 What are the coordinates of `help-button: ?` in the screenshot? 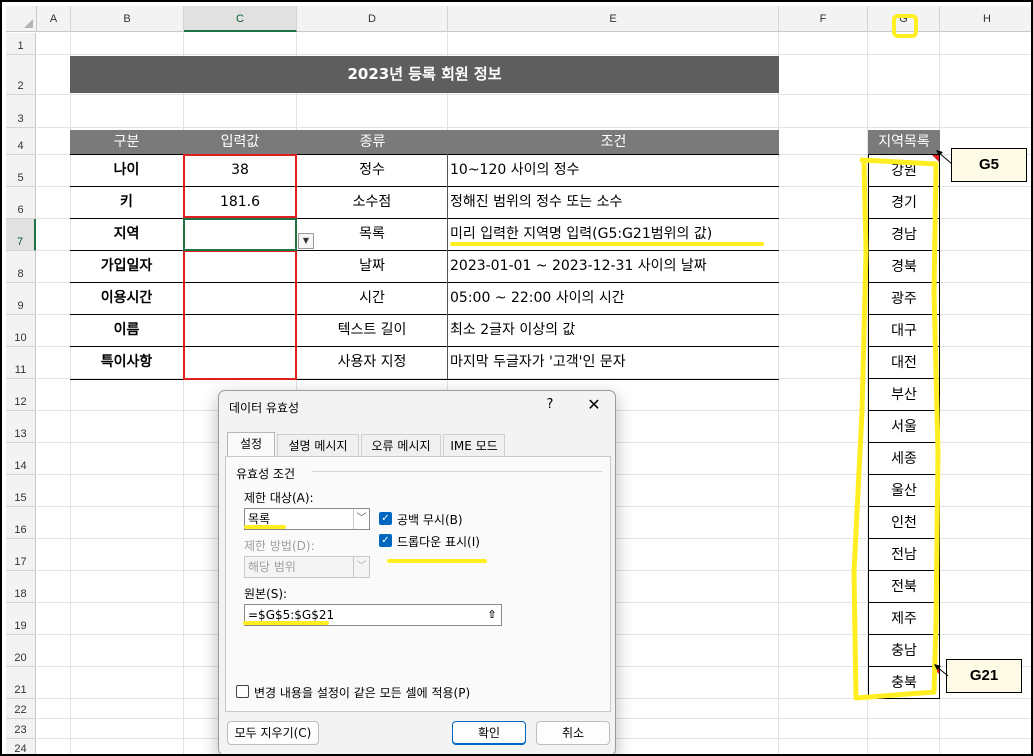 It's located at (550, 404).